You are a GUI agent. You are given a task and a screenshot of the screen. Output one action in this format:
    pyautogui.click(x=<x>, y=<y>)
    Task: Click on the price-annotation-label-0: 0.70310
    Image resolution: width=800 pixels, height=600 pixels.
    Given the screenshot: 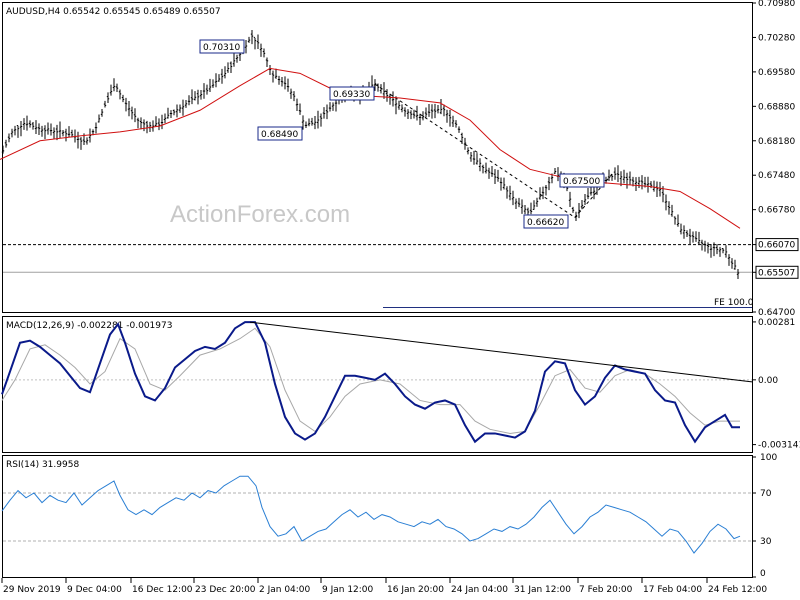 What is the action you would take?
    pyautogui.click(x=221, y=48)
    